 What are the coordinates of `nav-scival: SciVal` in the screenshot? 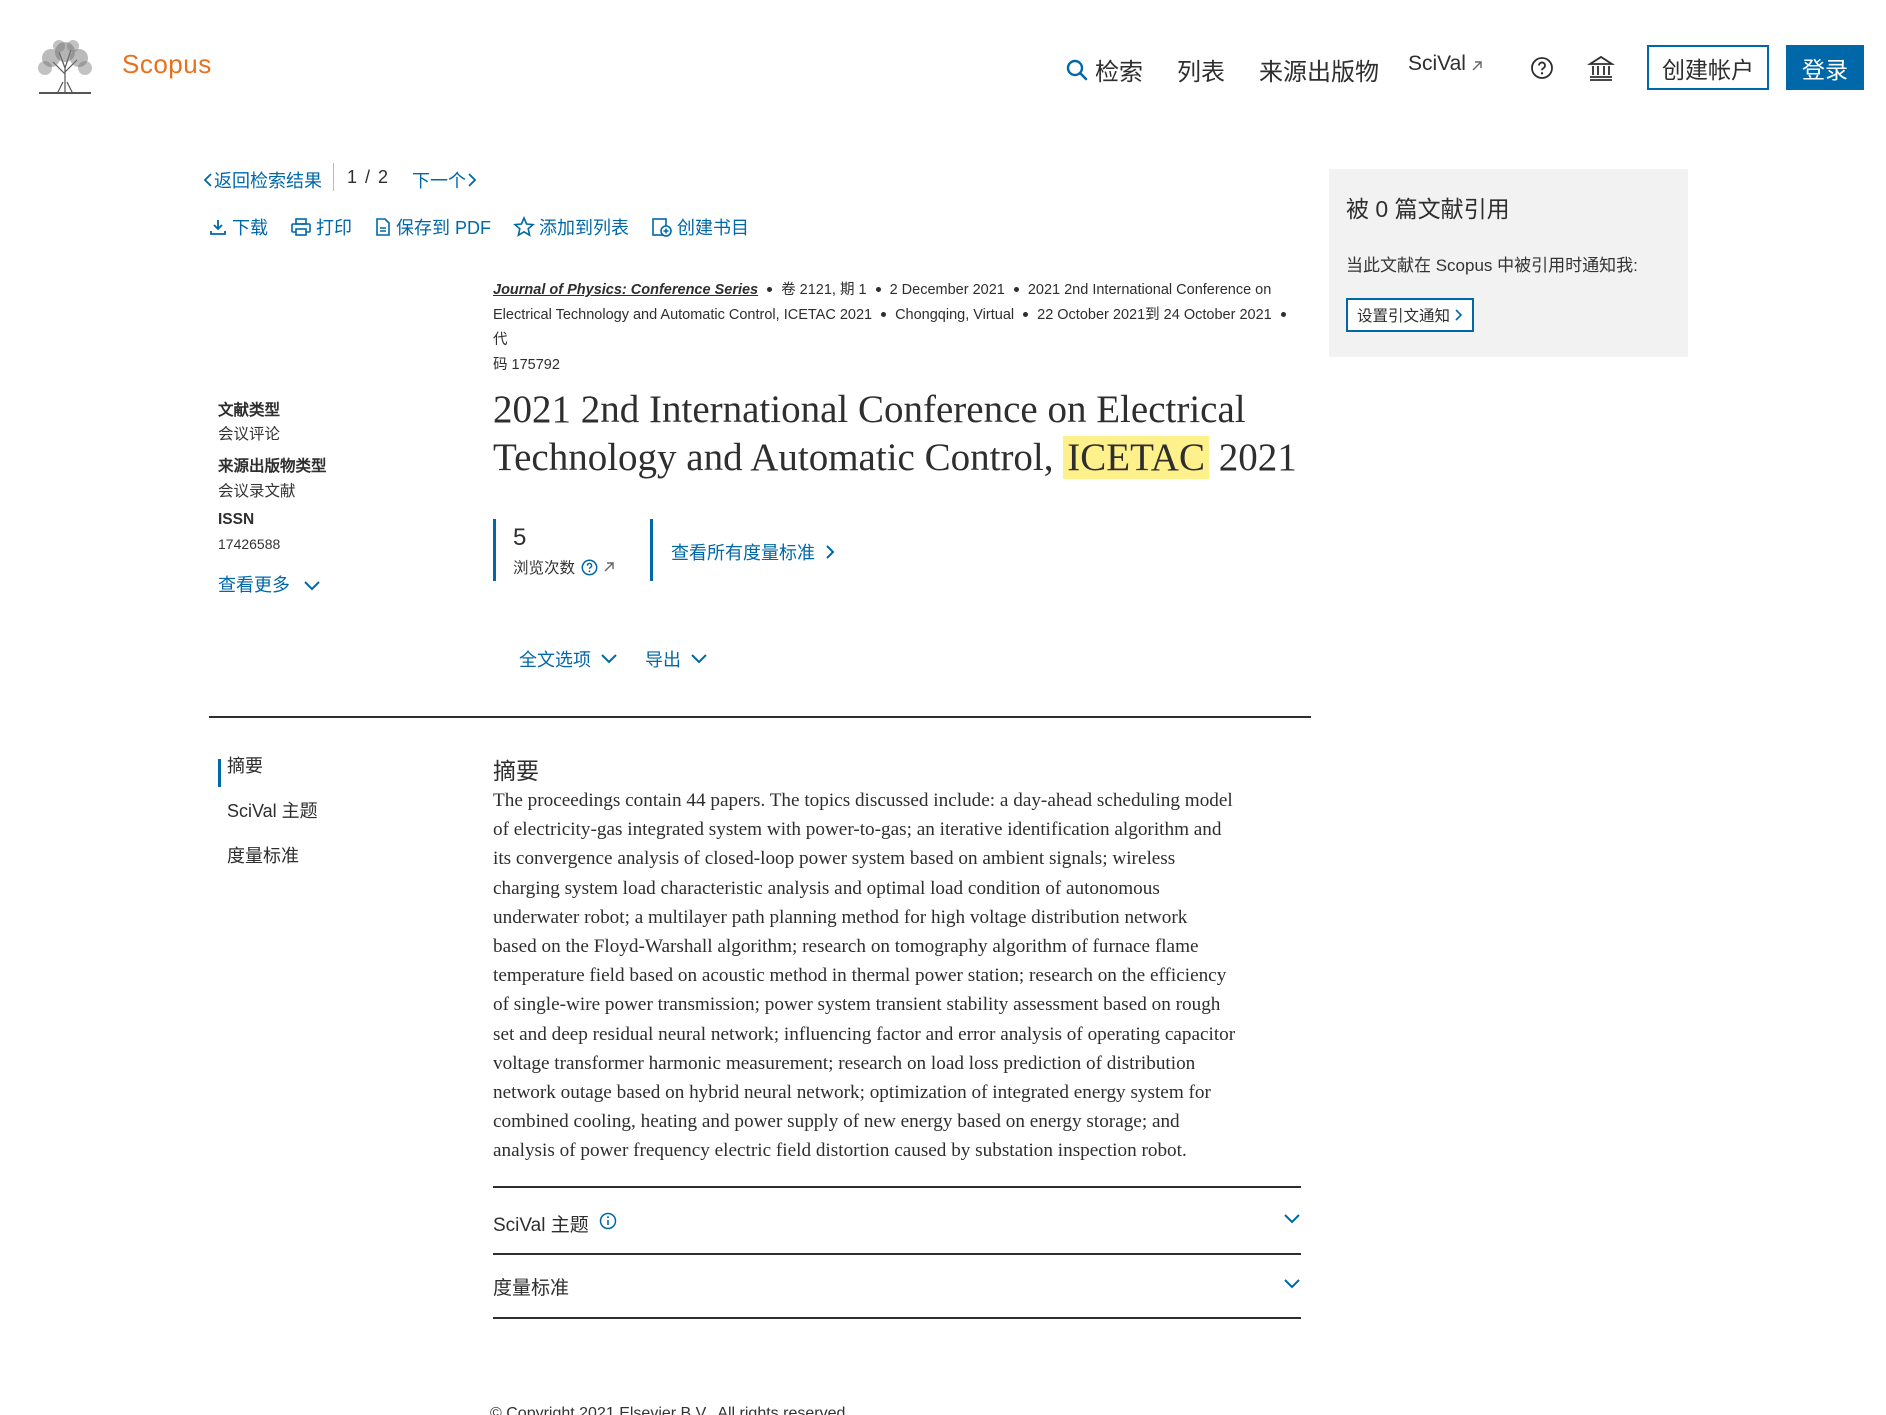 It's located at (1449, 64).